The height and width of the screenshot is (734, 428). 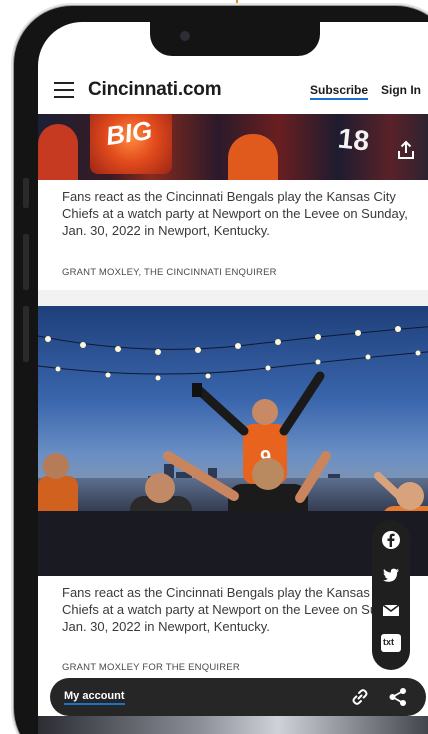 I want to click on phone-side-button, so click(x=26, y=193).